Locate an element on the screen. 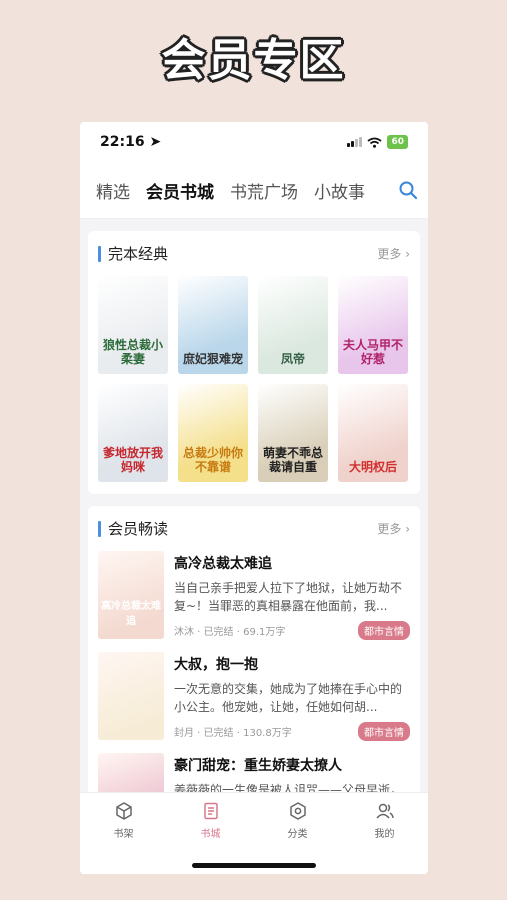  wifi-icon is located at coordinates (375, 142).